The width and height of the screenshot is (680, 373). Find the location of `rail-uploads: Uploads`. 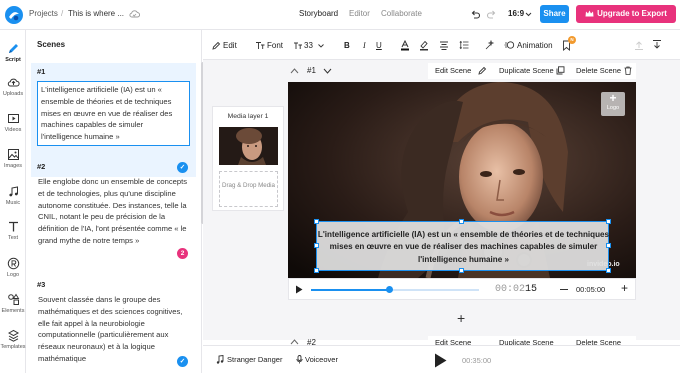

rail-uploads: Uploads is located at coordinates (13, 86).